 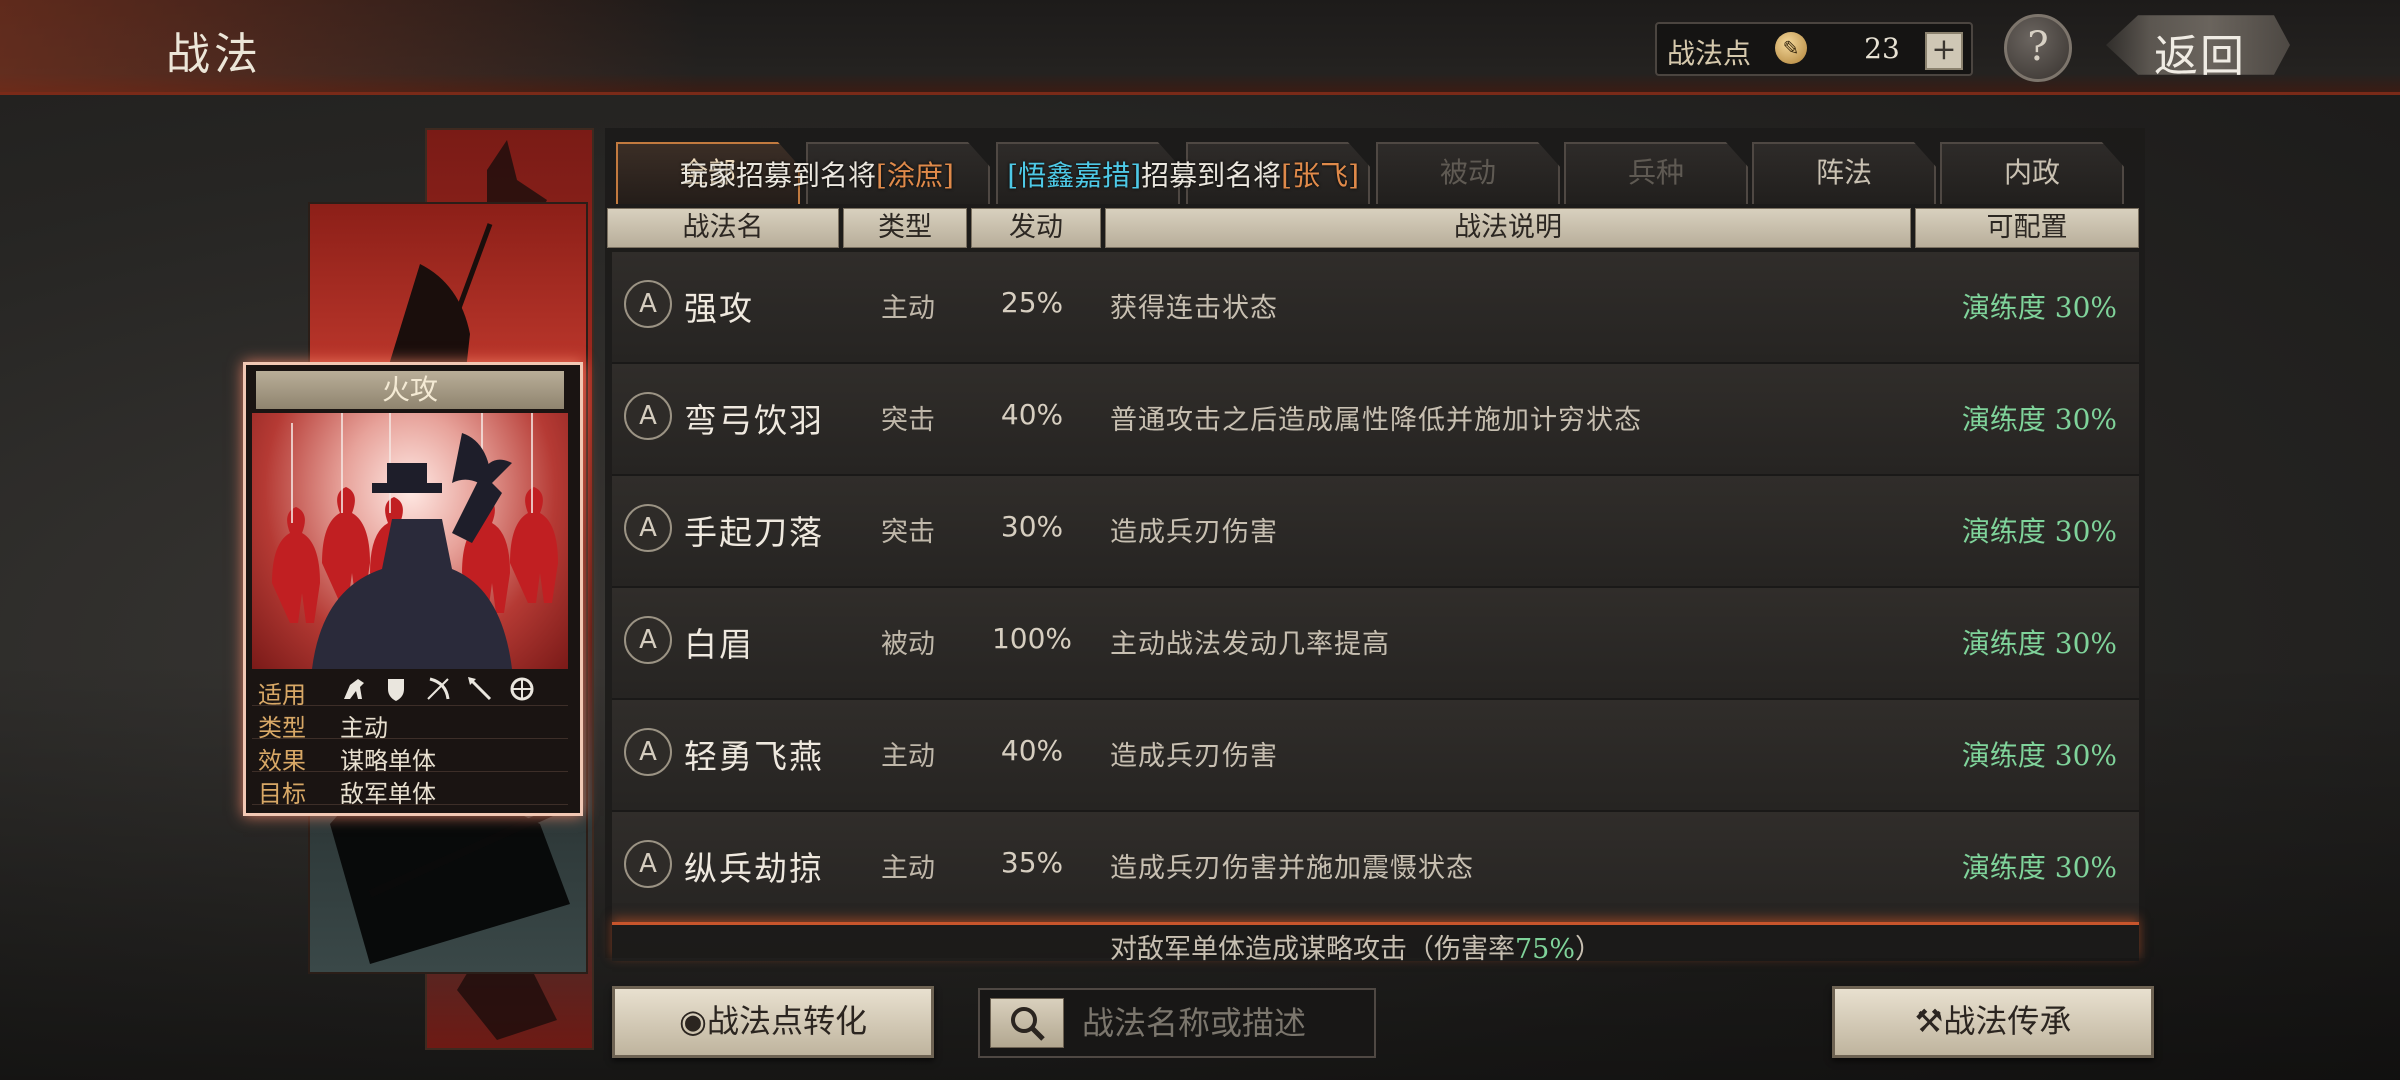 What do you see at coordinates (410, 541) in the screenshot?
I see `card-artwork` at bounding box center [410, 541].